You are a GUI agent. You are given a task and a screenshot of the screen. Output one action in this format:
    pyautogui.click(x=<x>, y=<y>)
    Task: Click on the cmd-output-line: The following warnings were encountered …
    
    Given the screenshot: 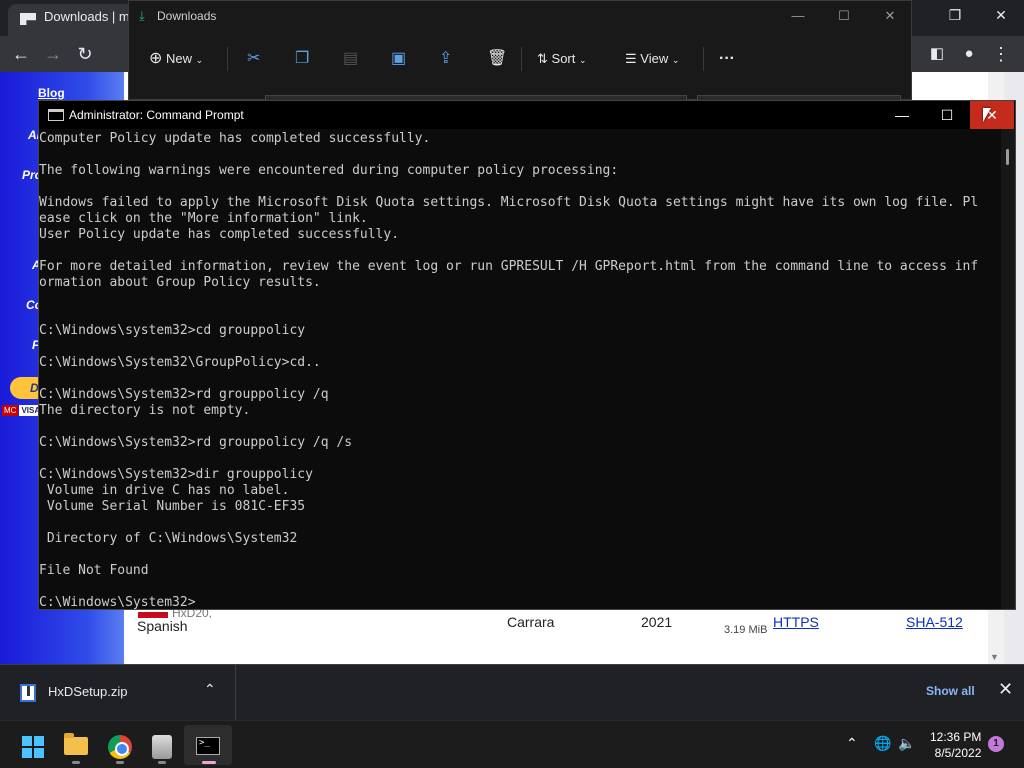 What is the action you would take?
    pyautogui.click(x=329, y=170)
    